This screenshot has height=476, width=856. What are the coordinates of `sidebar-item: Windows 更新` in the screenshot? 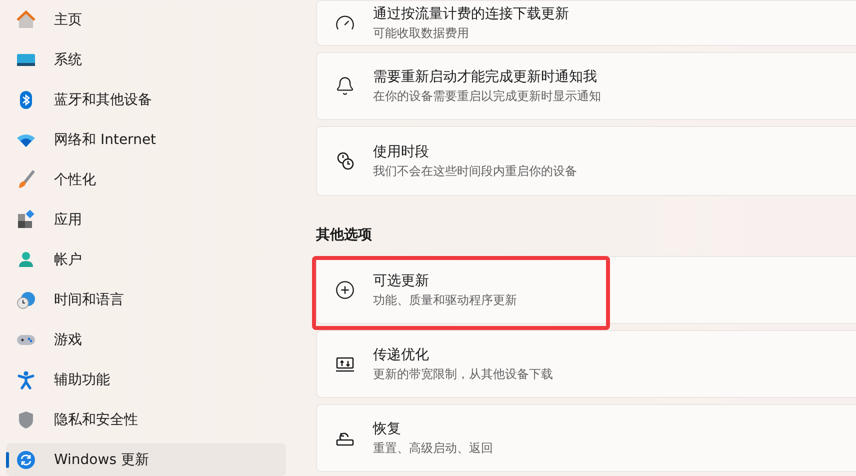 It's located at (146, 459).